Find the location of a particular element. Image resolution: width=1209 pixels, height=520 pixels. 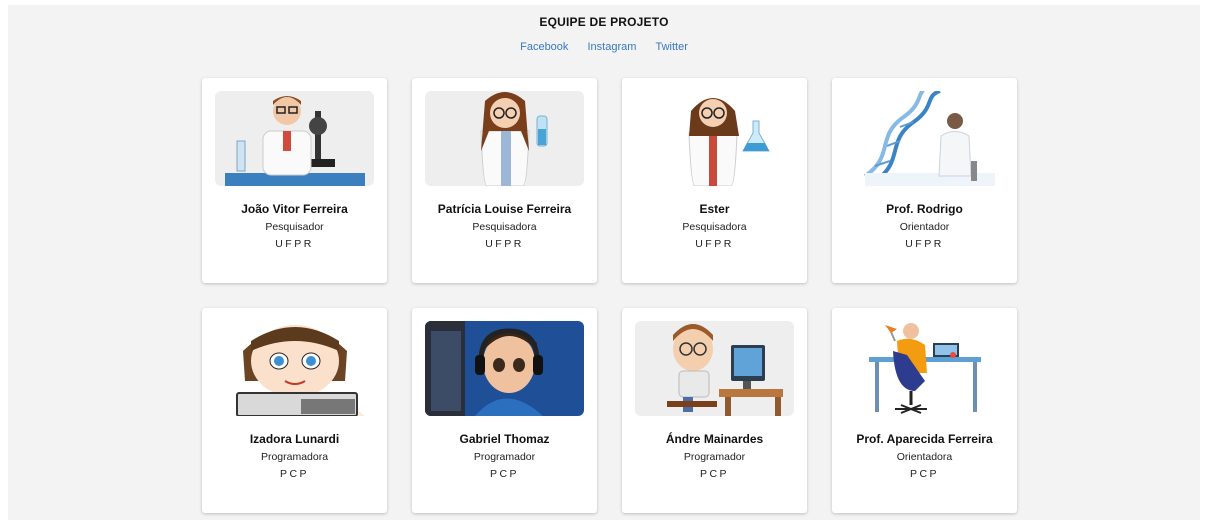

member-name: Prof. Rodrigo is located at coordinates (924, 209).